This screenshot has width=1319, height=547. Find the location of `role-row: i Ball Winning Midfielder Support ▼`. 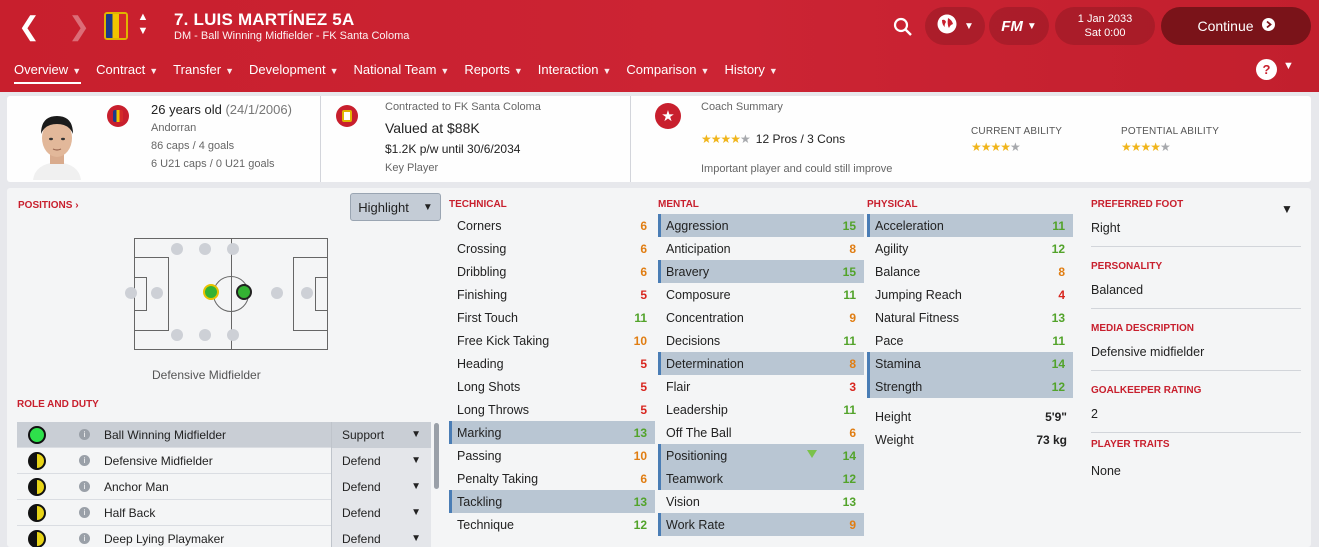

role-row: i Ball Winning Midfielder Support ▼ is located at coordinates (224, 434).